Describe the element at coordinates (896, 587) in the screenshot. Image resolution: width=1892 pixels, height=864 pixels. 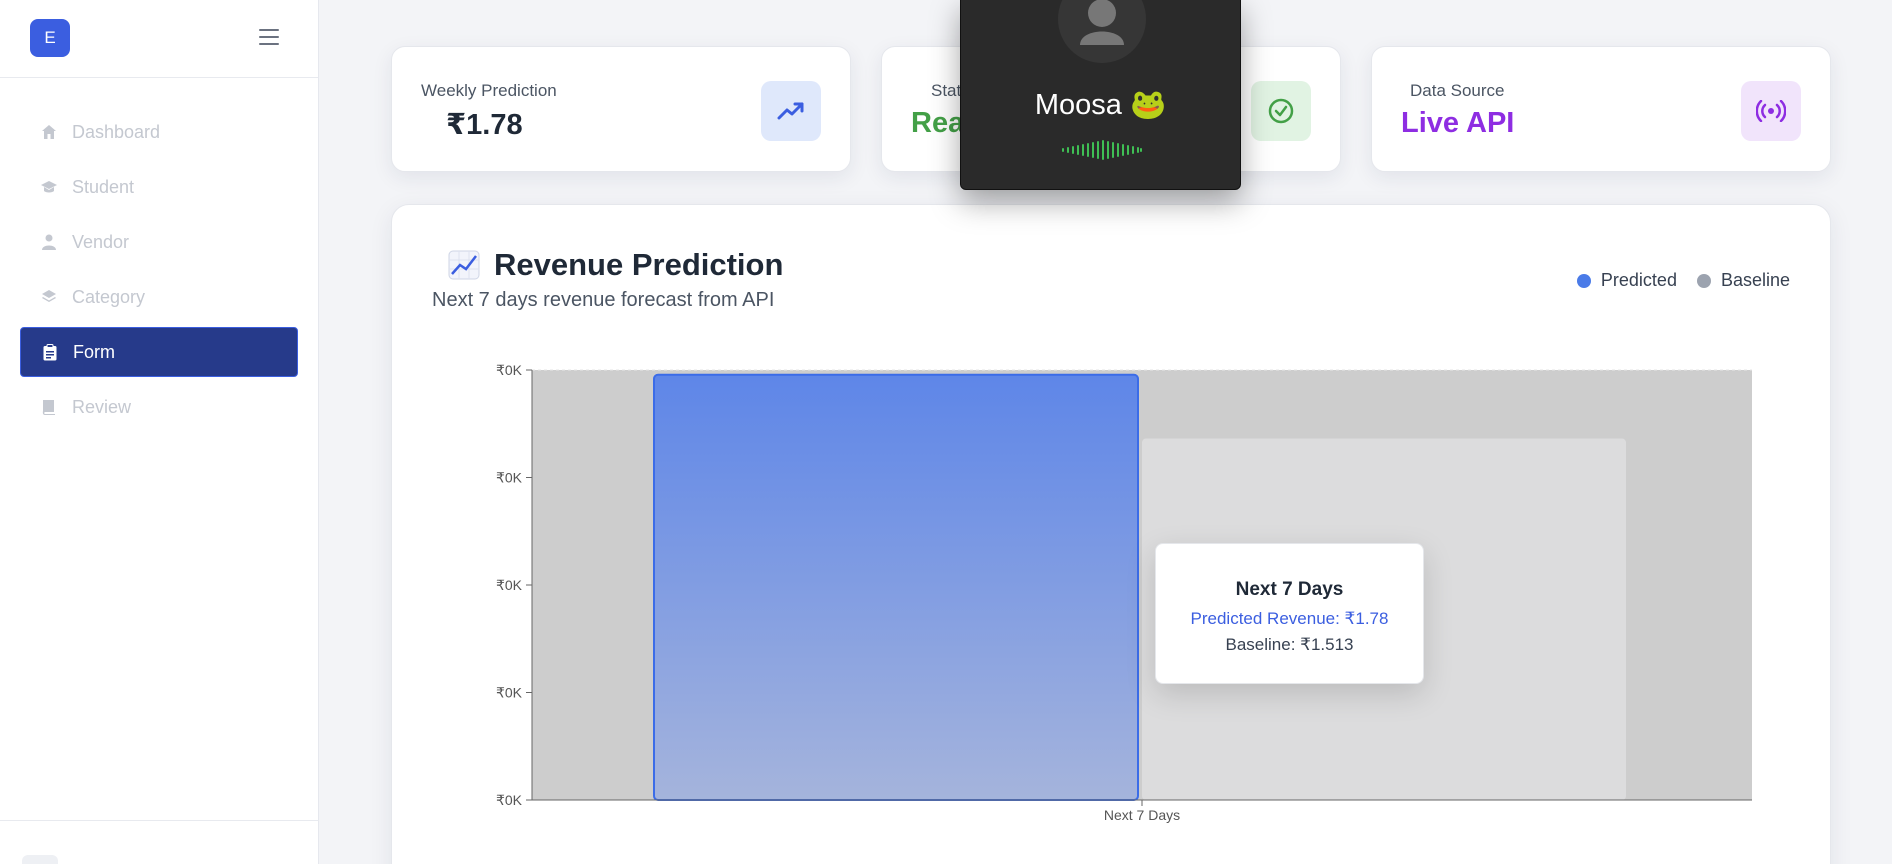
I see `bar-predicted` at that location.